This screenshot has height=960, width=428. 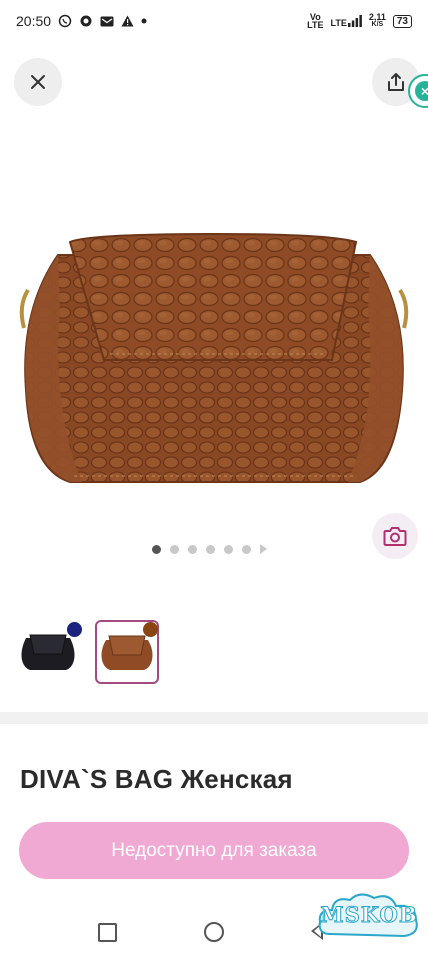 I want to click on gallery-pager, so click(x=209, y=549).